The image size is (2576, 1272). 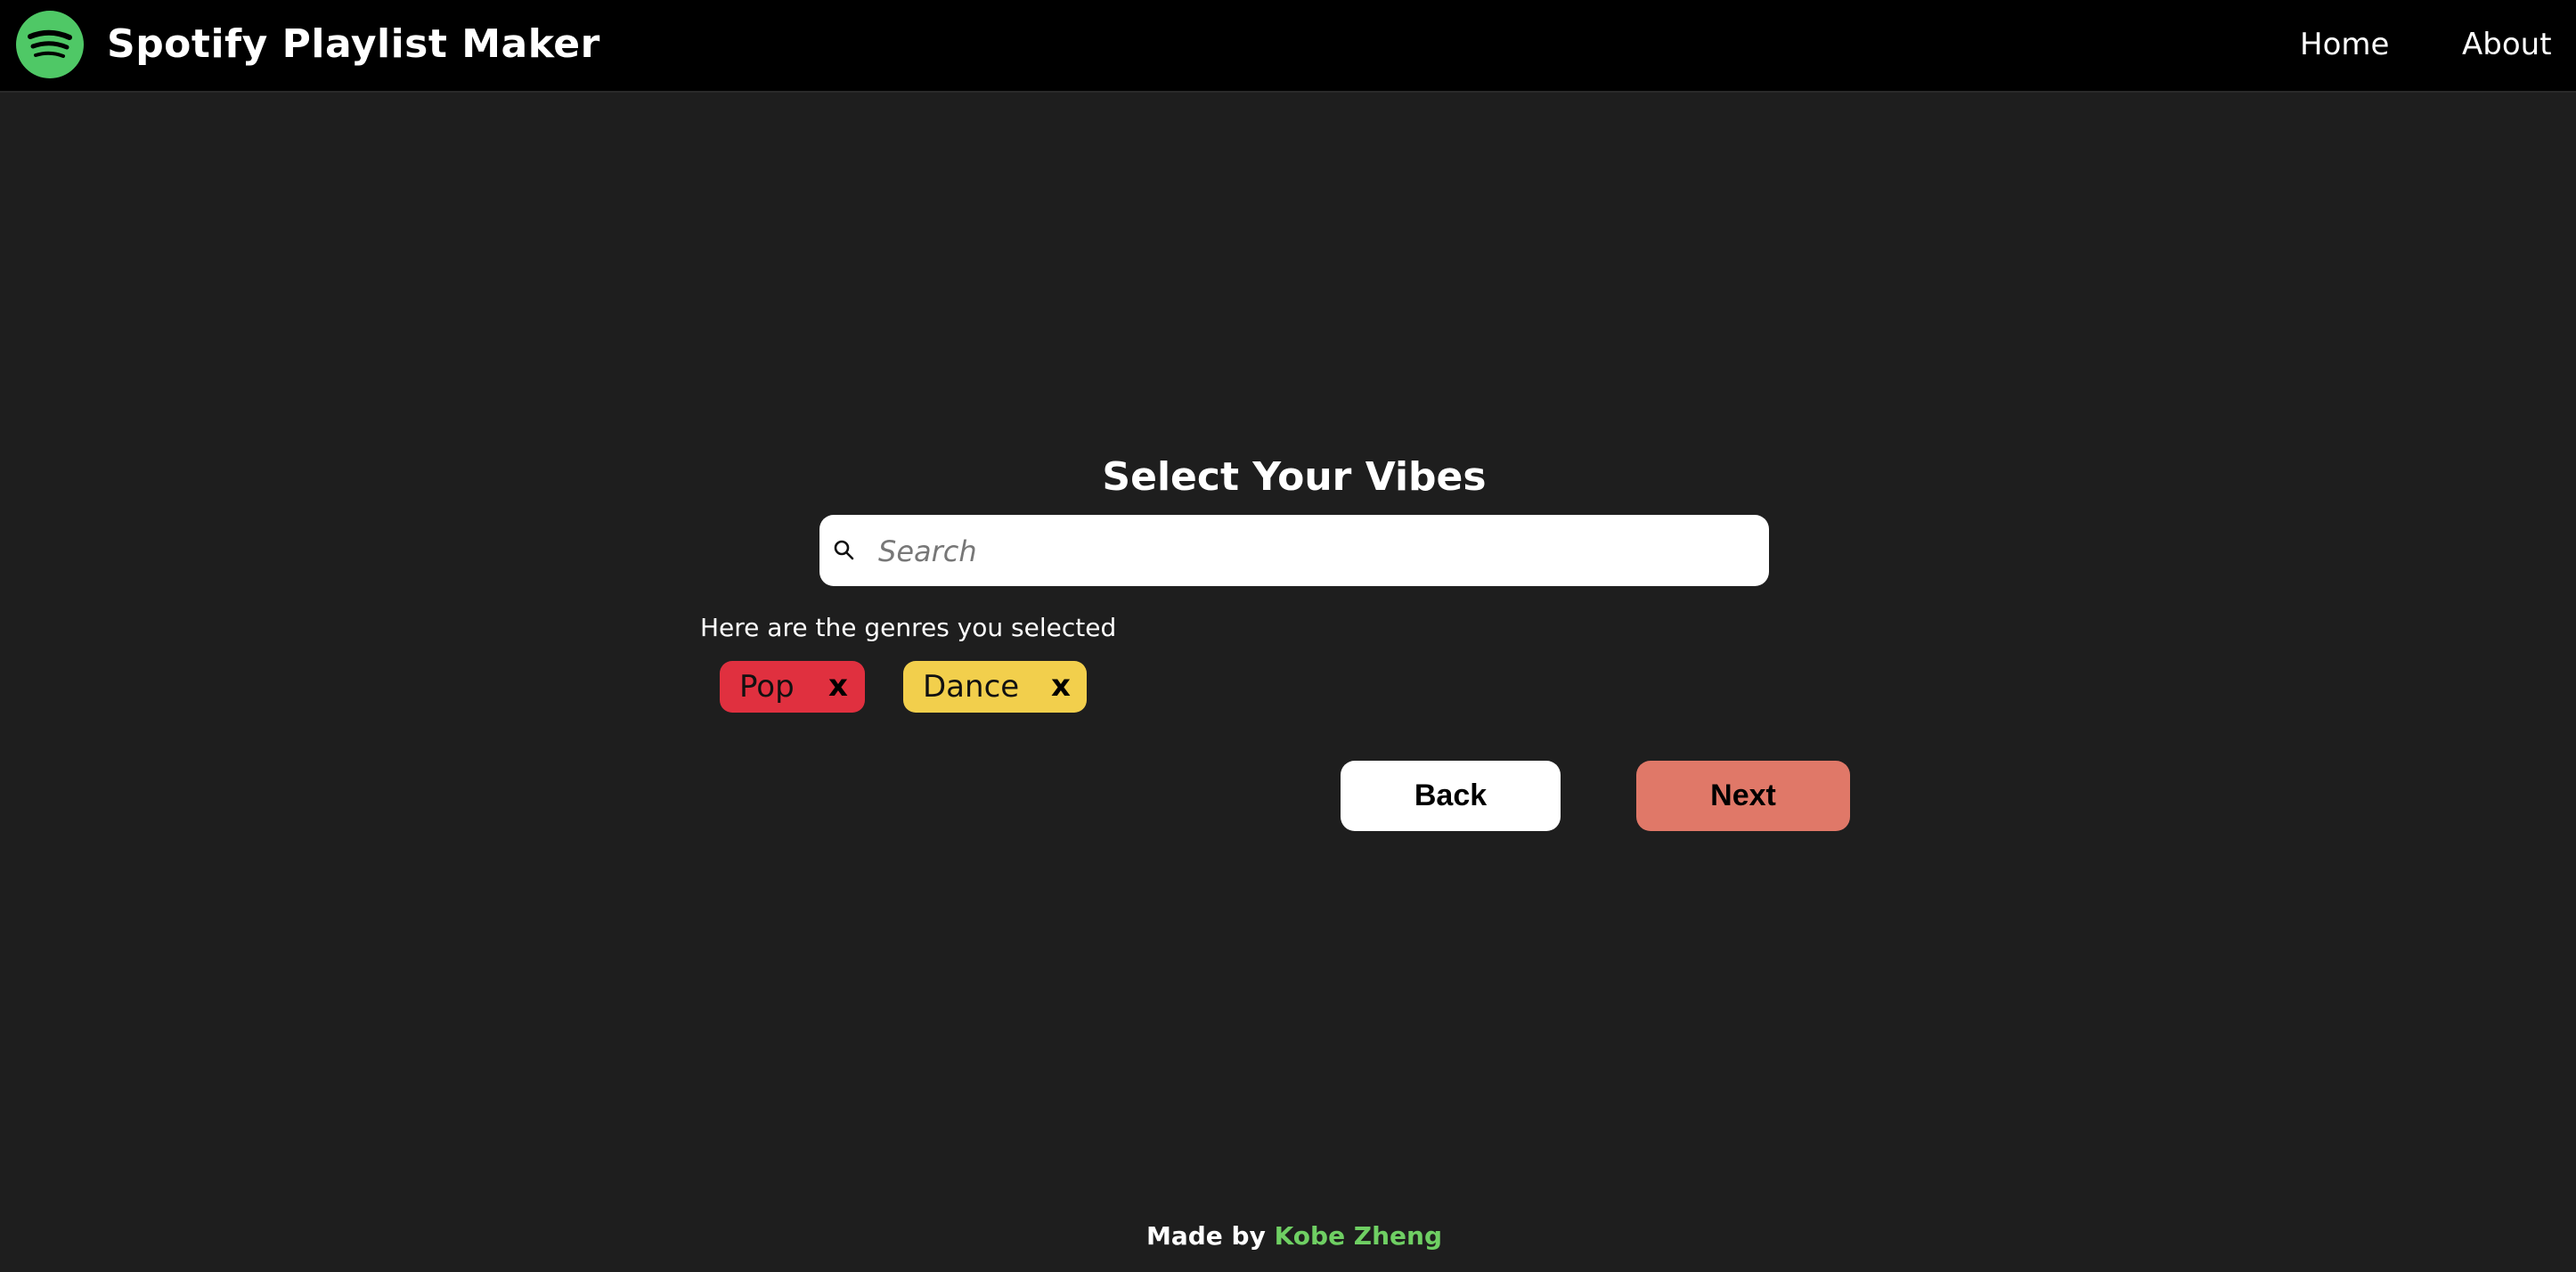 What do you see at coordinates (845, 551) in the screenshot?
I see `search-icon` at bounding box center [845, 551].